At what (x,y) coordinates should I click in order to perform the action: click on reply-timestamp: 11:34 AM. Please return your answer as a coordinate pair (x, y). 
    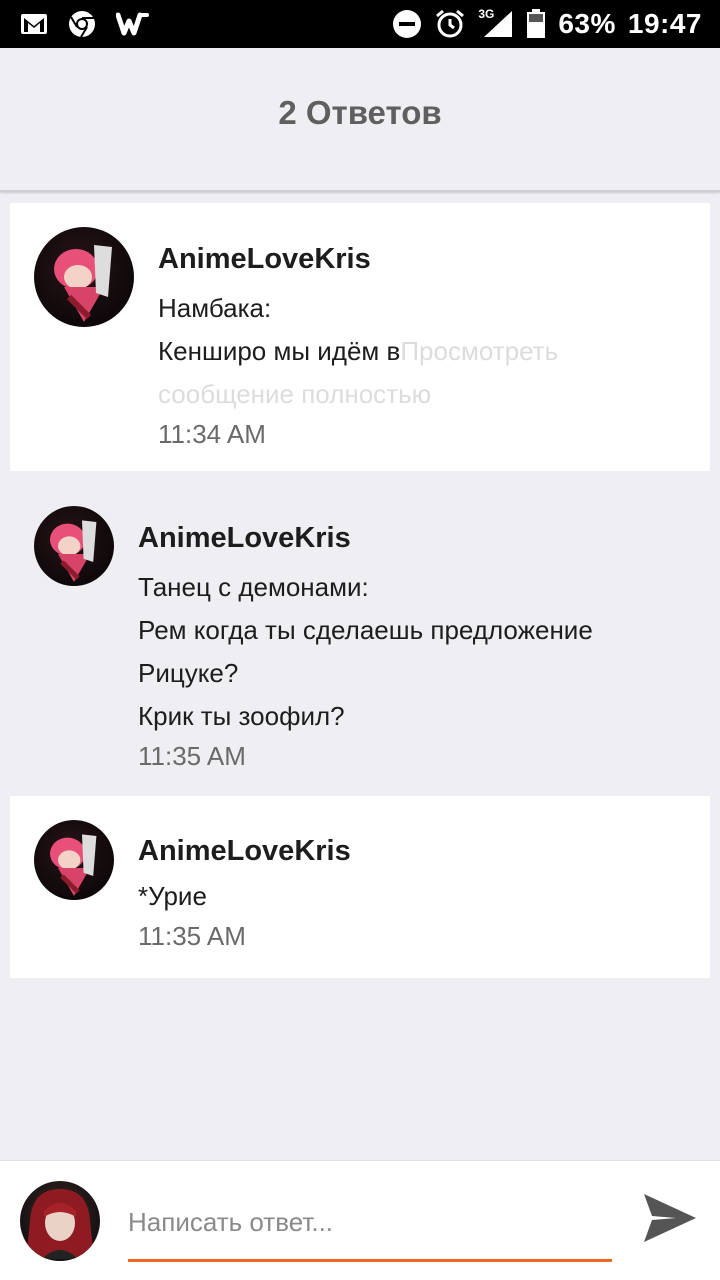
    Looking at the image, I should click on (212, 434).